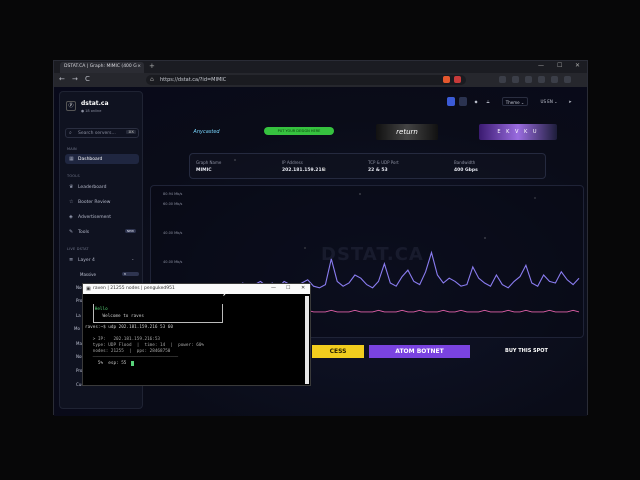 The height and width of the screenshot is (480, 640). Describe the element at coordinates (528, 79) in the screenshot. I see `wallet-icon` at that location.